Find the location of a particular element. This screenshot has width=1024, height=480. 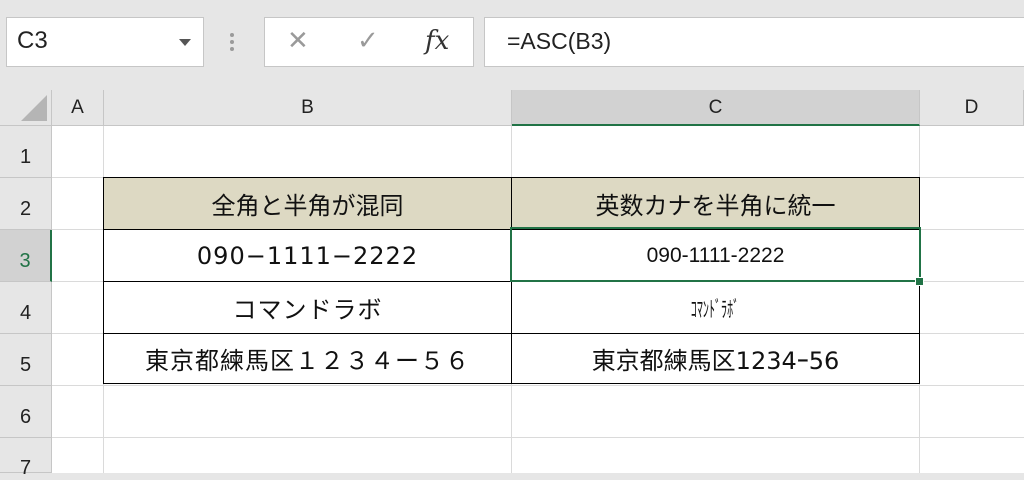

formula-input: =ASC(B3) is located at coordinates (754, 42).